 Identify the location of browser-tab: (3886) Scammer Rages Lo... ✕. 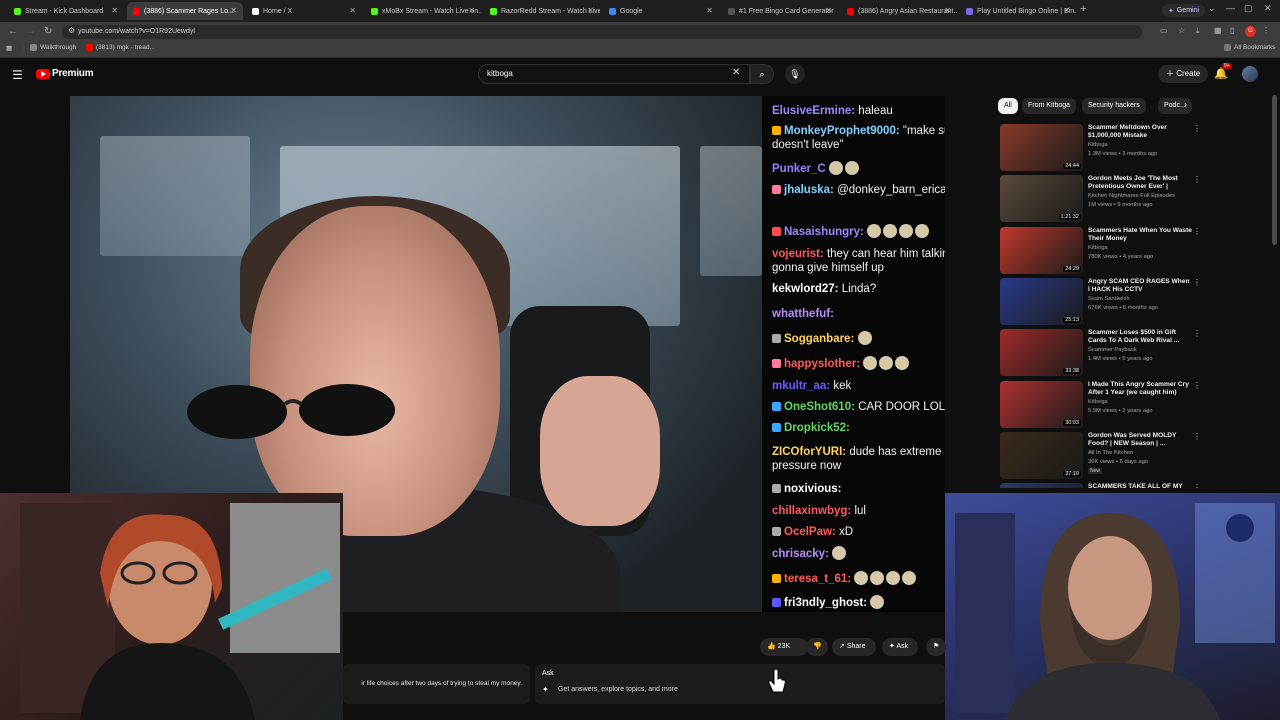
(185, 11).